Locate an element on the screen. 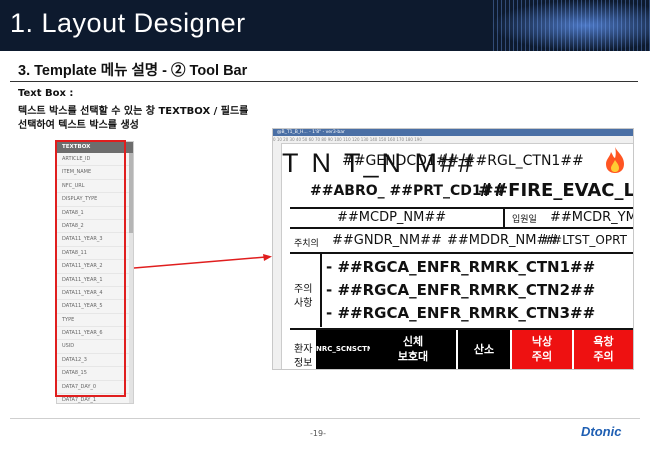  note-field-3: ##RGCA_ENFR_RMRK_CTN3## is located at coordinates (466, 313).